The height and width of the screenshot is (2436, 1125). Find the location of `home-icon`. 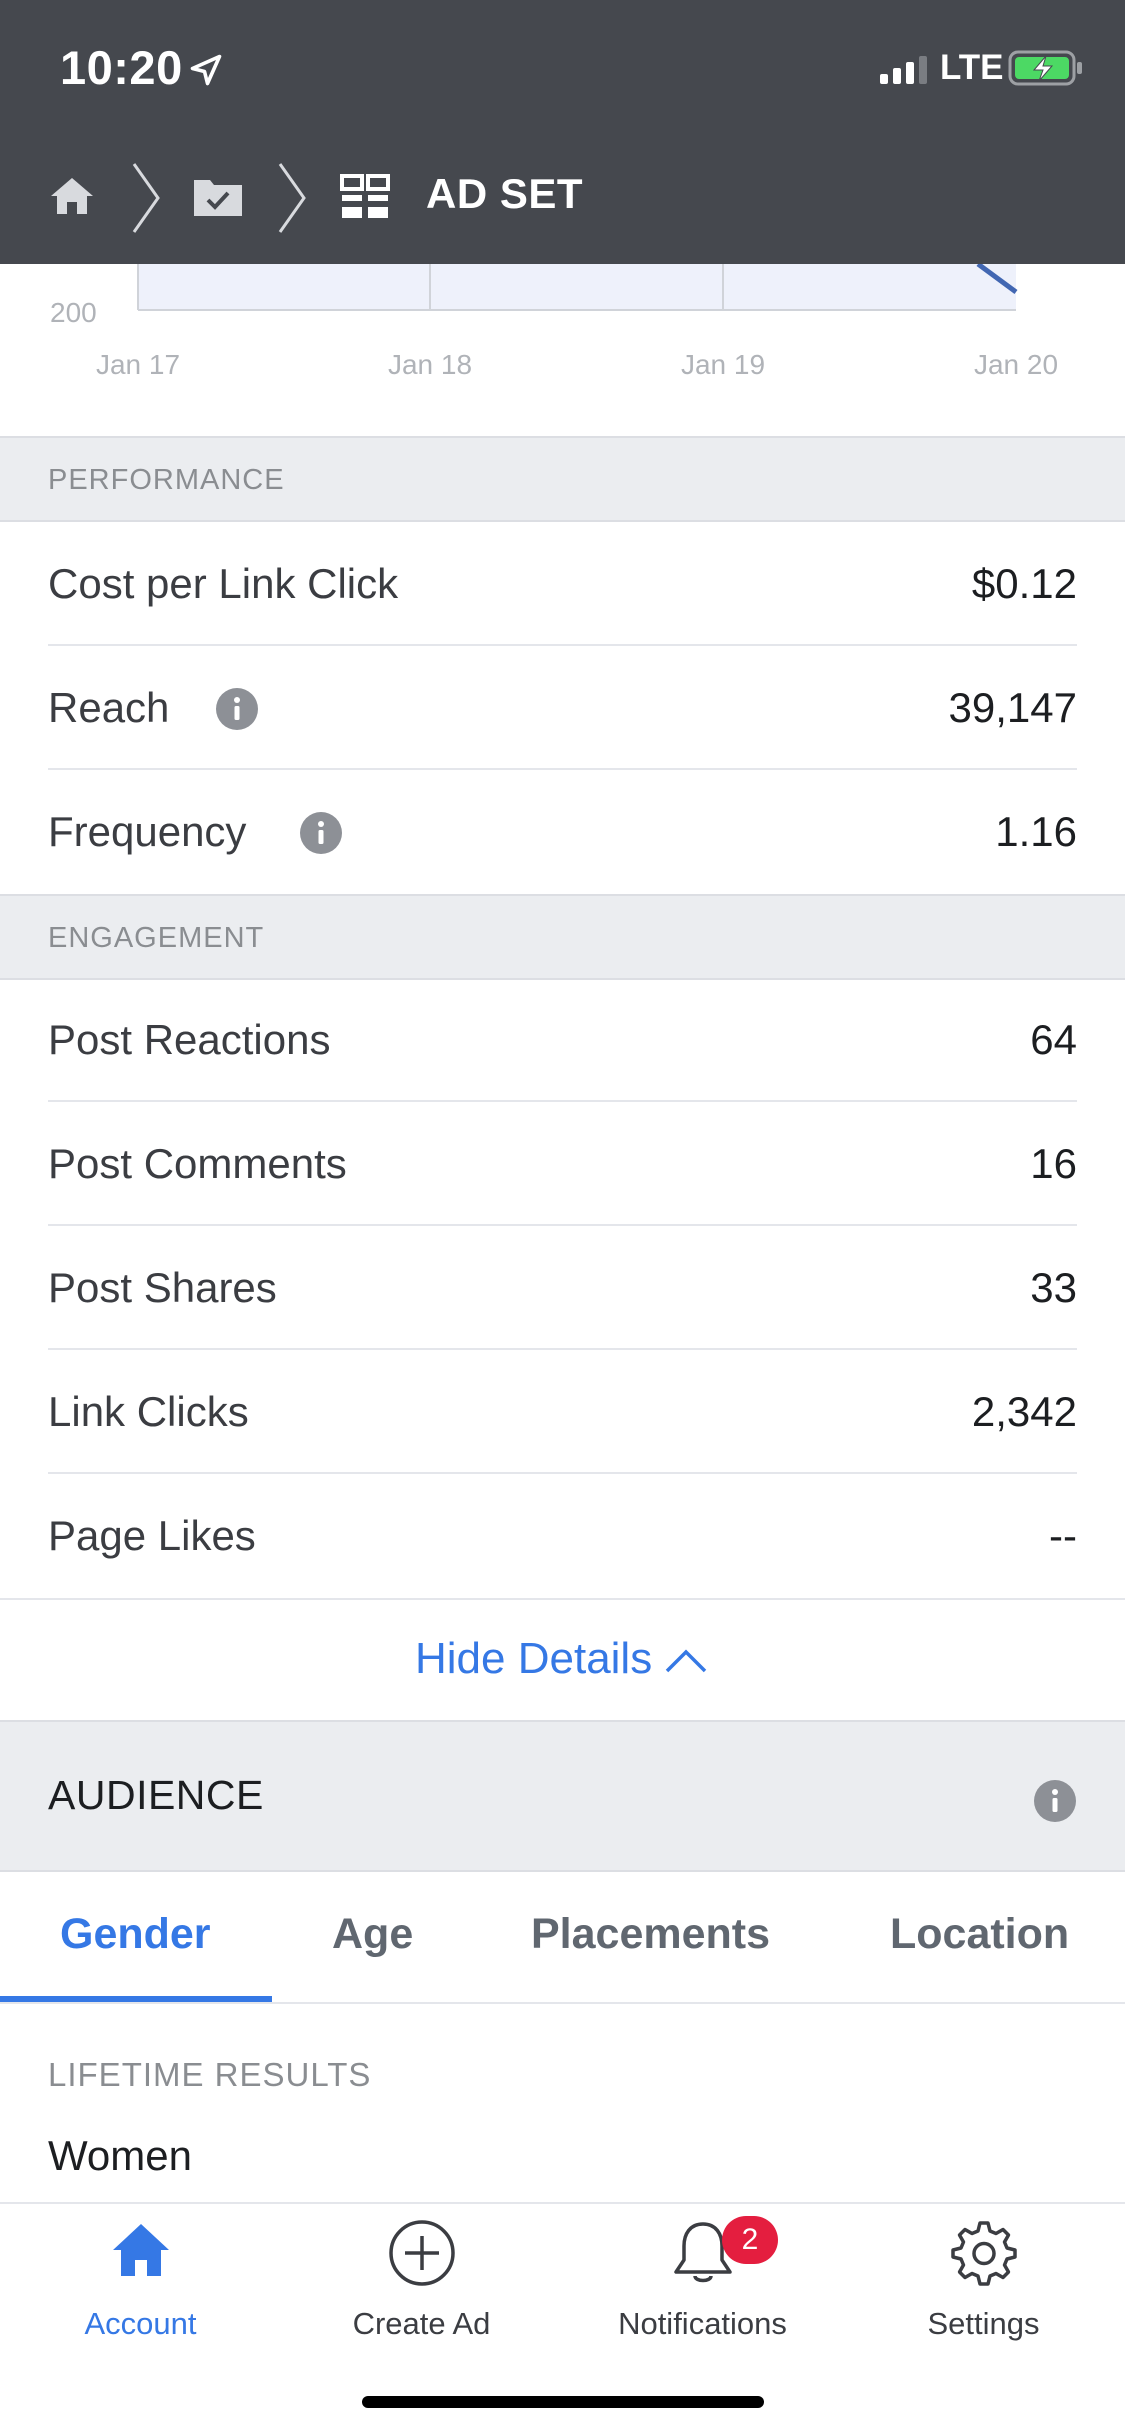

home-icon is located at coordinates (140, 2250).